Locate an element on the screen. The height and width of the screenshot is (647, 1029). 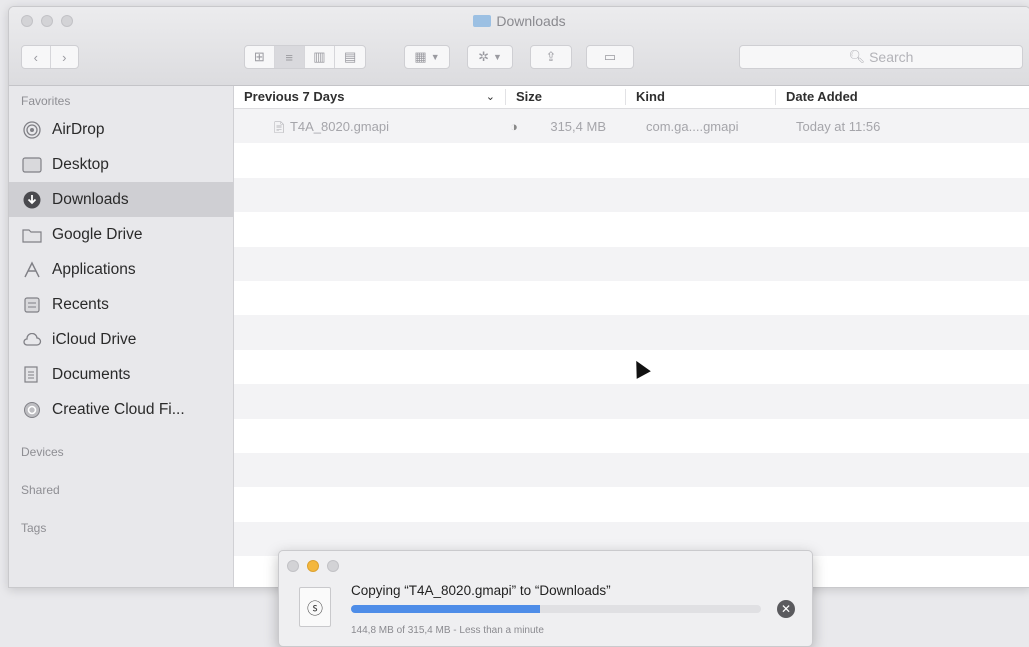
chevron-down-icon: ⌄ is located at coordinates (490, 97).